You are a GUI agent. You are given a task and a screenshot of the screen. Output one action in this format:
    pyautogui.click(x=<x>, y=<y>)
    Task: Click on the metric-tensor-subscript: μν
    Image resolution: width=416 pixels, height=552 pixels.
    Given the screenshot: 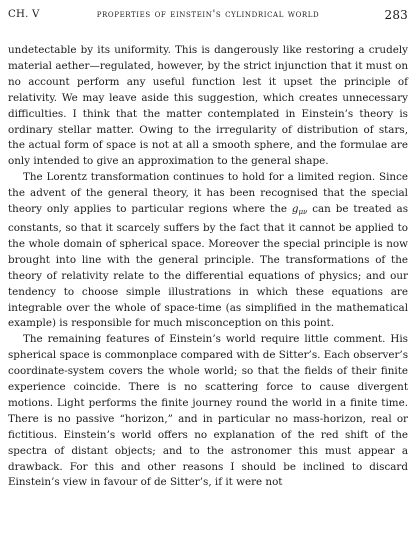 What is the action you would take?
    pyautogui.click(x=303, y=212)
    